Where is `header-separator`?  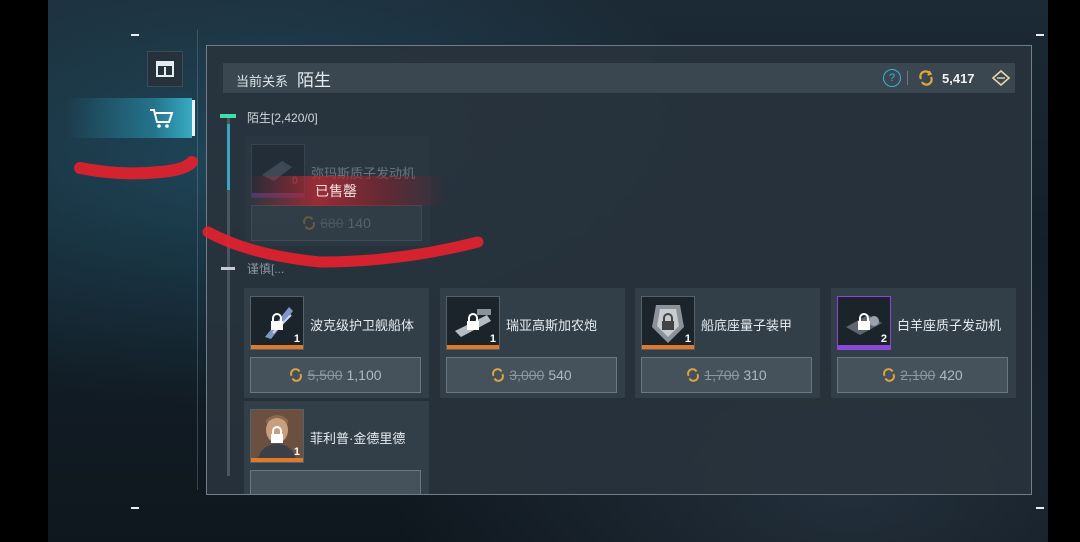 header-separator is located at coordinates (907, 78).